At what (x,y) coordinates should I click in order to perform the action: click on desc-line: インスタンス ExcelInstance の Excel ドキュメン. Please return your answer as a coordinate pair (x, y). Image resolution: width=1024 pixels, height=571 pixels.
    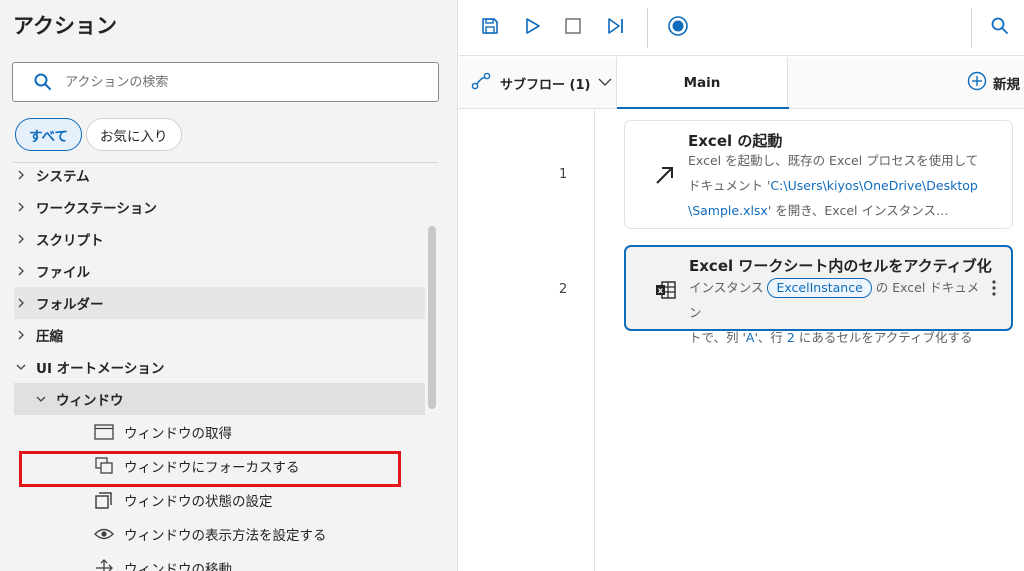
    Looking at the image, I should click on (839, 300).